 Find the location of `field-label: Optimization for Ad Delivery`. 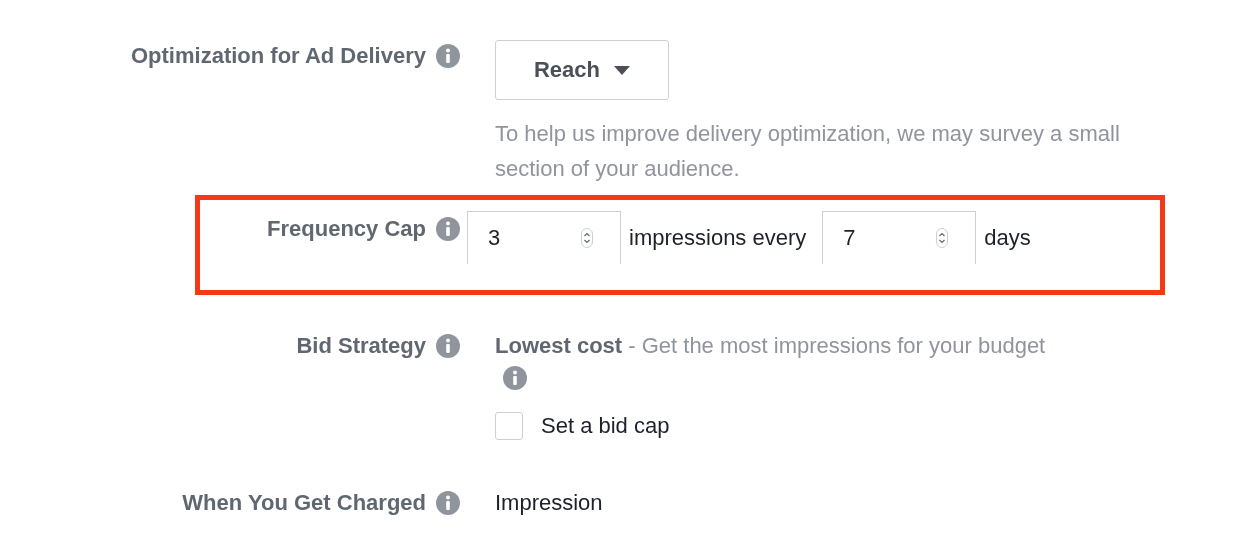

field-label: Optimization for Ad Delivery is located at coordinates (278, 56).